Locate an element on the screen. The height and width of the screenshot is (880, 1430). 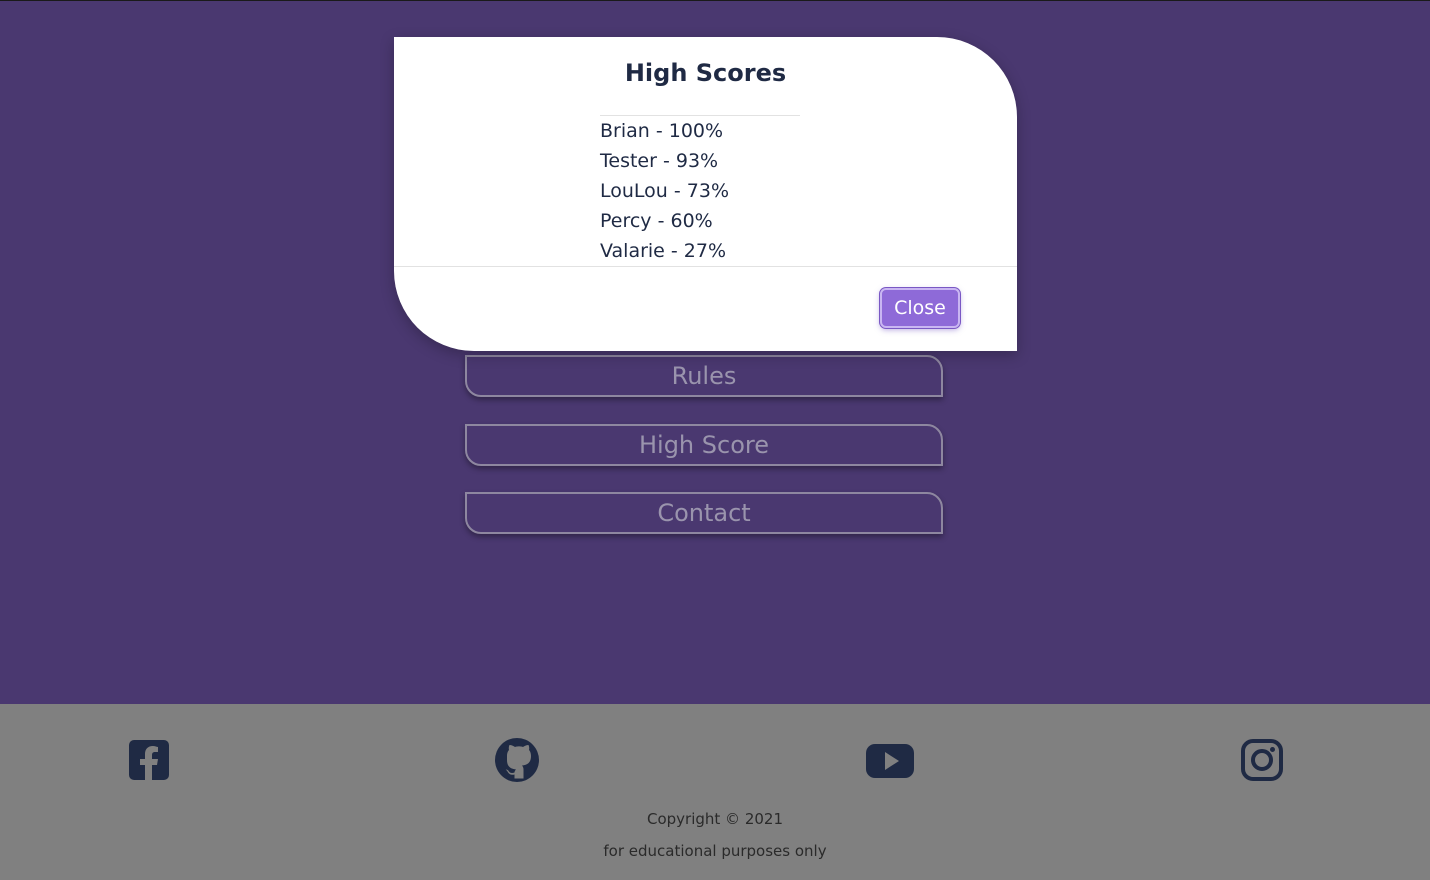
instagram-icon is located at coordinates (1262, 760).